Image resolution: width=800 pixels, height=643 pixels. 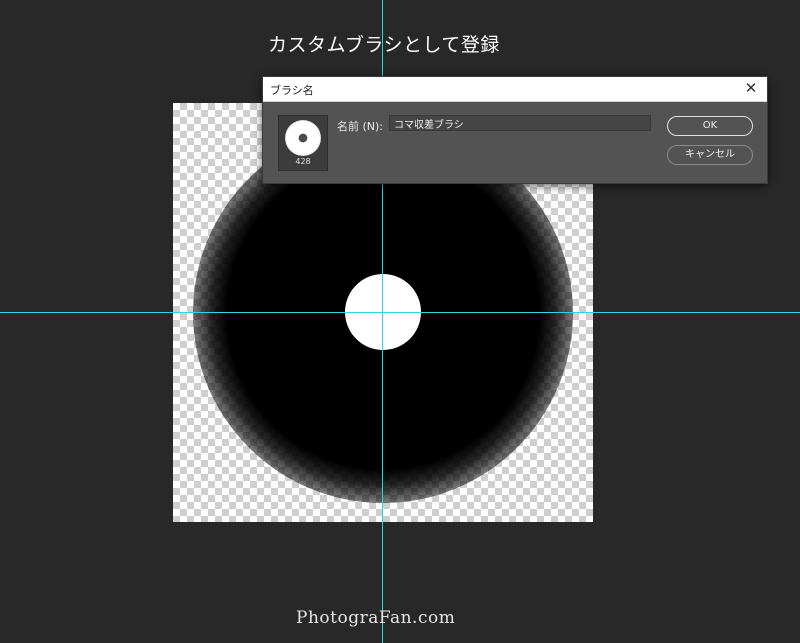 I want to click on brush-name-input, so click(x=520, y=123).